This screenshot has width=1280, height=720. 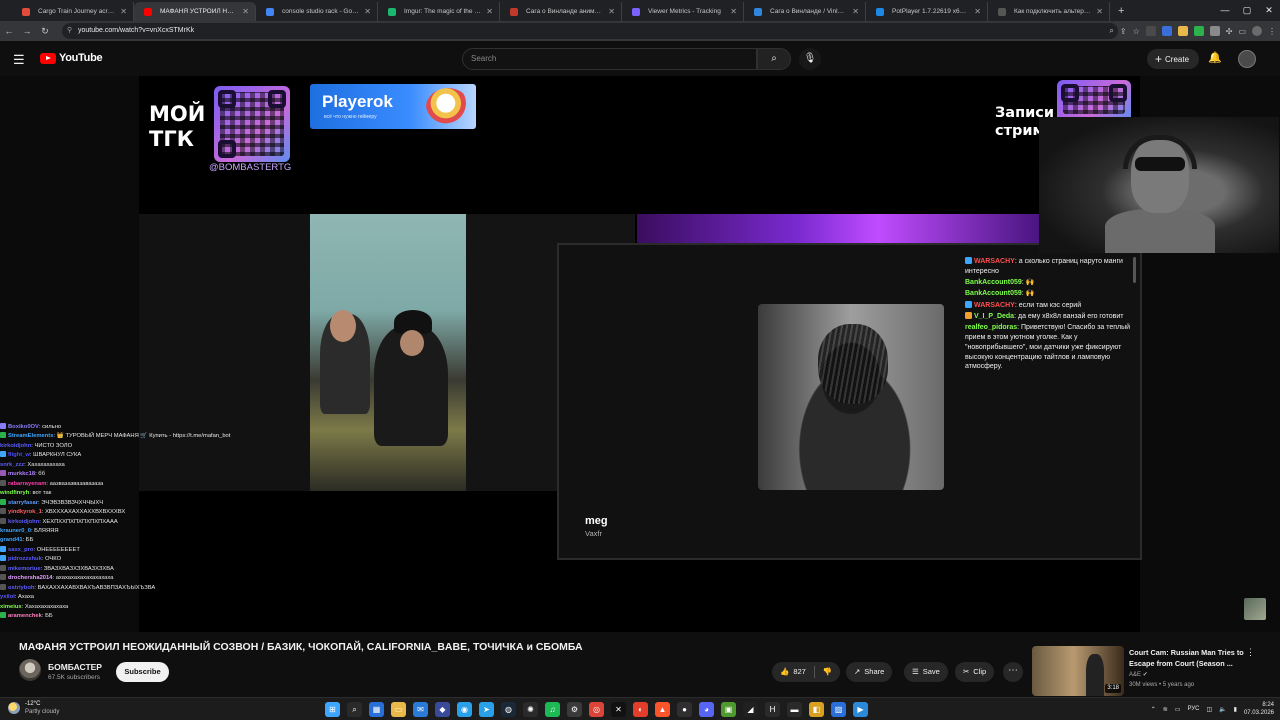 What do you see at coordinates (1013, 672) in the screenshot?
I see `more-actions-button: ⋯` at bounding box center [1013, 672].